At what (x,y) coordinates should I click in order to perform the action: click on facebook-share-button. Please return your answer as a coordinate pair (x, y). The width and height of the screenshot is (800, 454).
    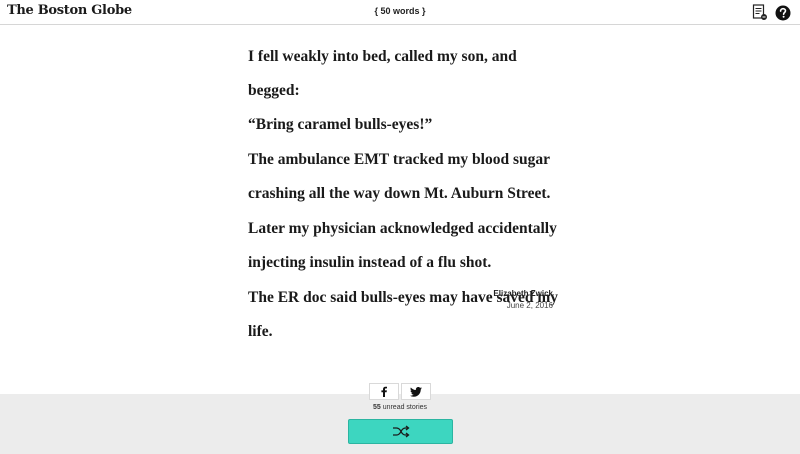
    Looking at the image, I should click on (384, 391).